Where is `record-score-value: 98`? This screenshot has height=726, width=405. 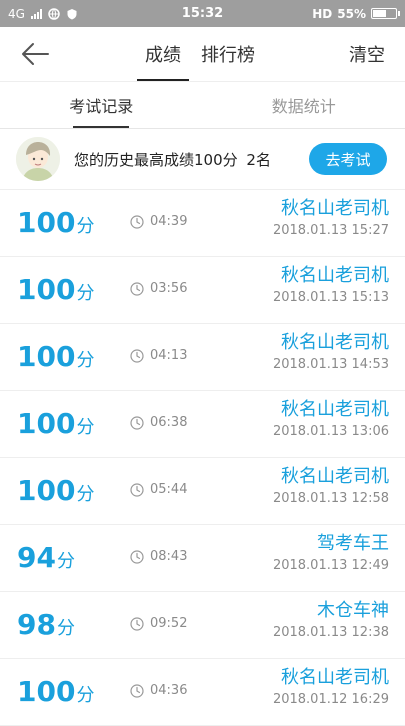 record-score-value: 98 is located at coordinates (36, 624).